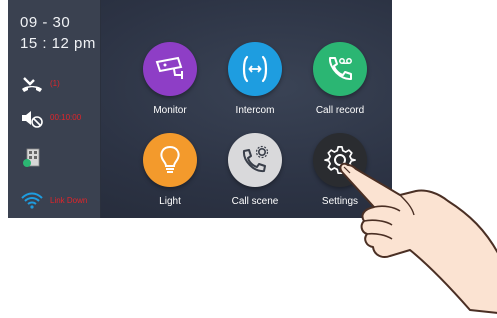 The height and width of the screenshot is (318, 497). Describe the element at coordinates (69, 200) in the screenshot. I see `network-label: Link Down` at that location.